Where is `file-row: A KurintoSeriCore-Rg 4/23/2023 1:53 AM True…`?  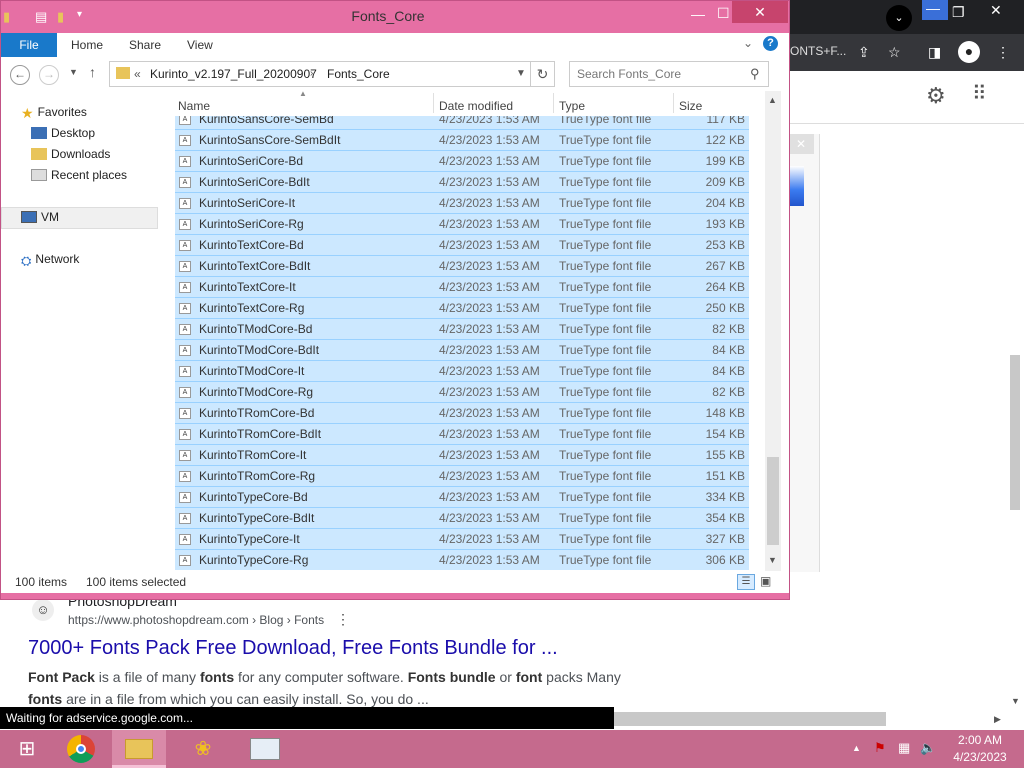 file-row: A KurintoSeriCore-Rg 4/23/2023 1:53 AM True… is located at coordinates (462, 223).